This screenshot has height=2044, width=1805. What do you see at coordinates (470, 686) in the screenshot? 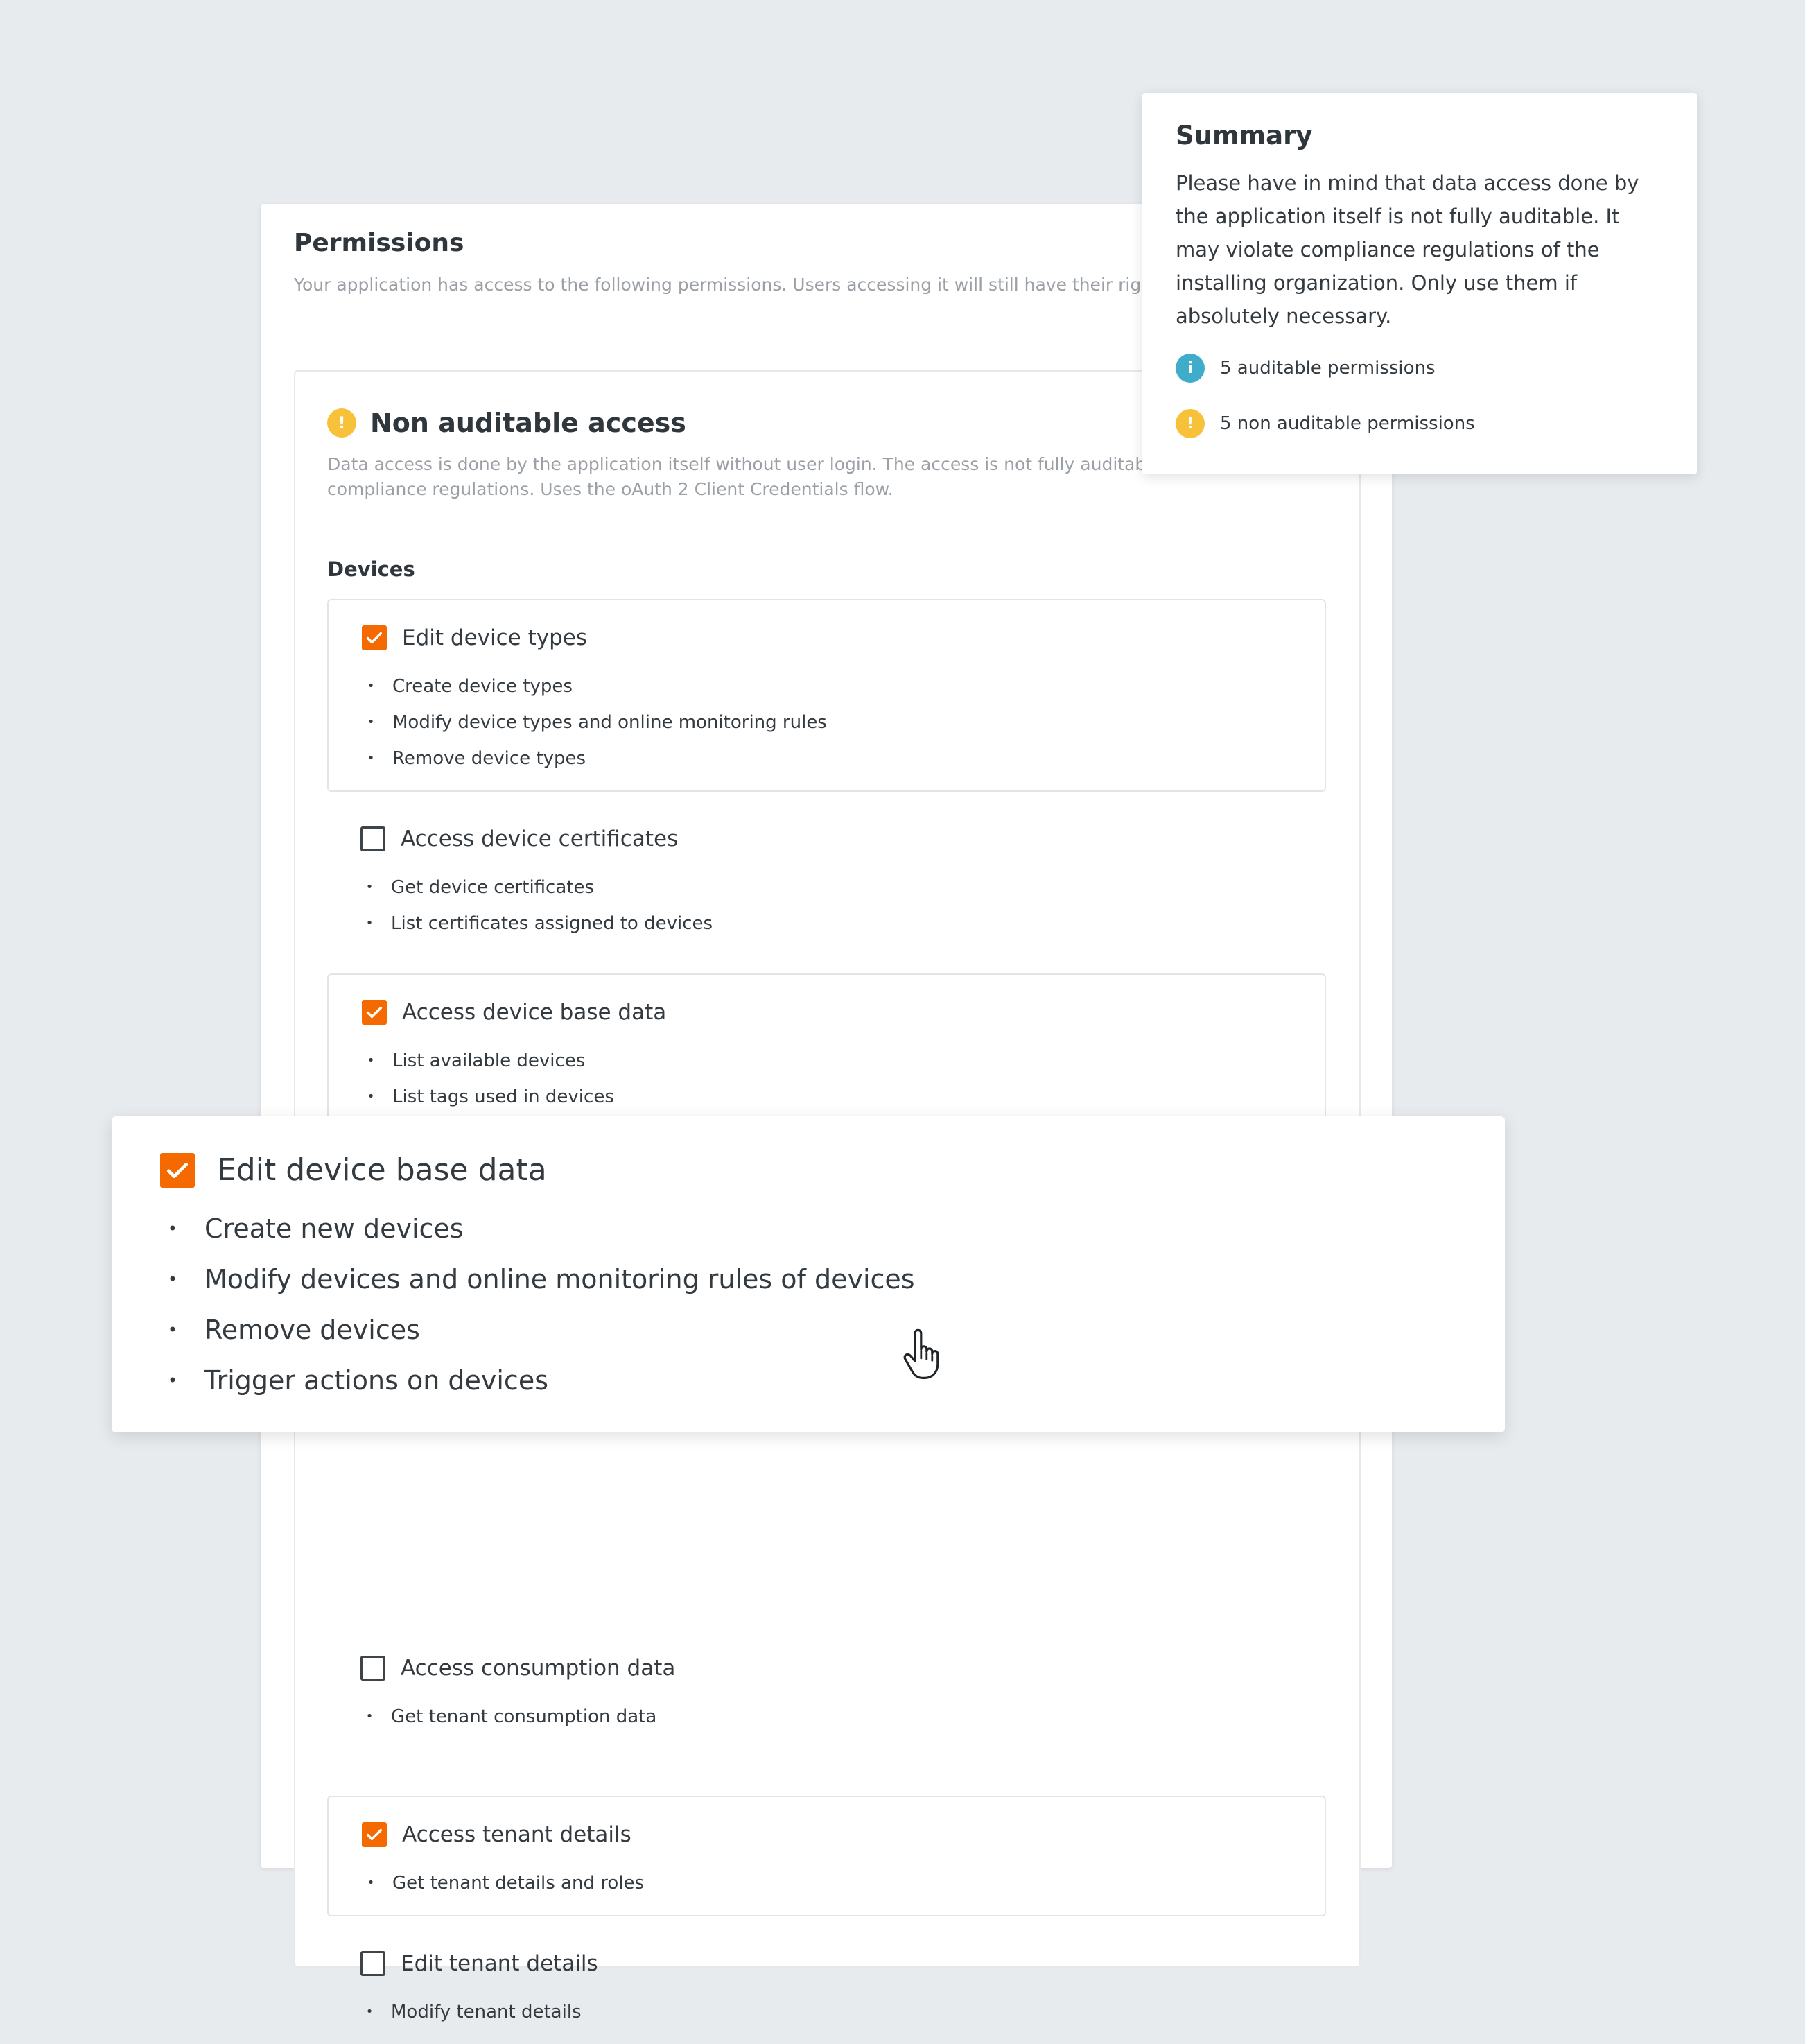
I see `list-item: • Create device types` at bounding box center [470, 686].